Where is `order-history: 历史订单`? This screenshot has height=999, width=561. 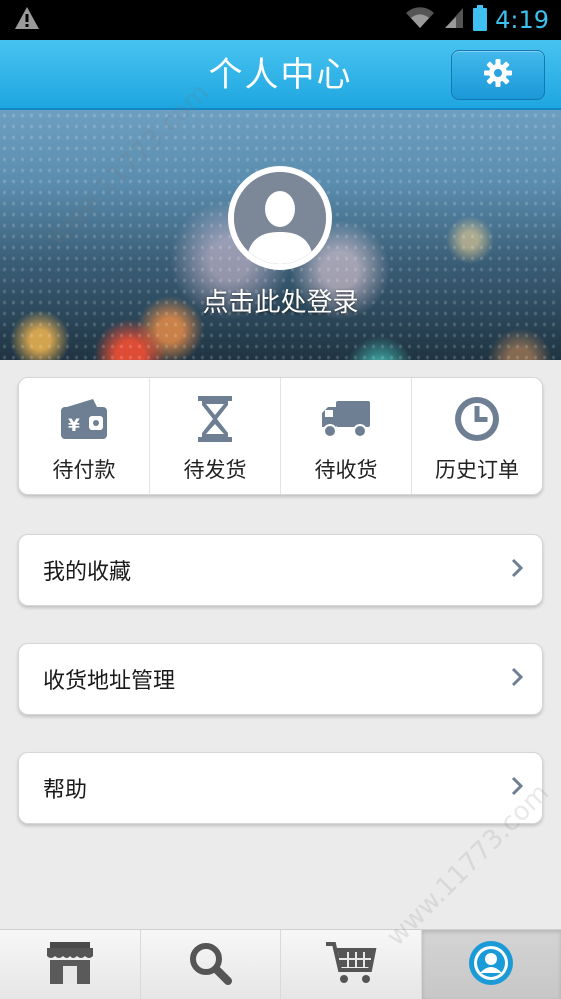 order-history: 历史订单 is located at coordinates (477, 436).